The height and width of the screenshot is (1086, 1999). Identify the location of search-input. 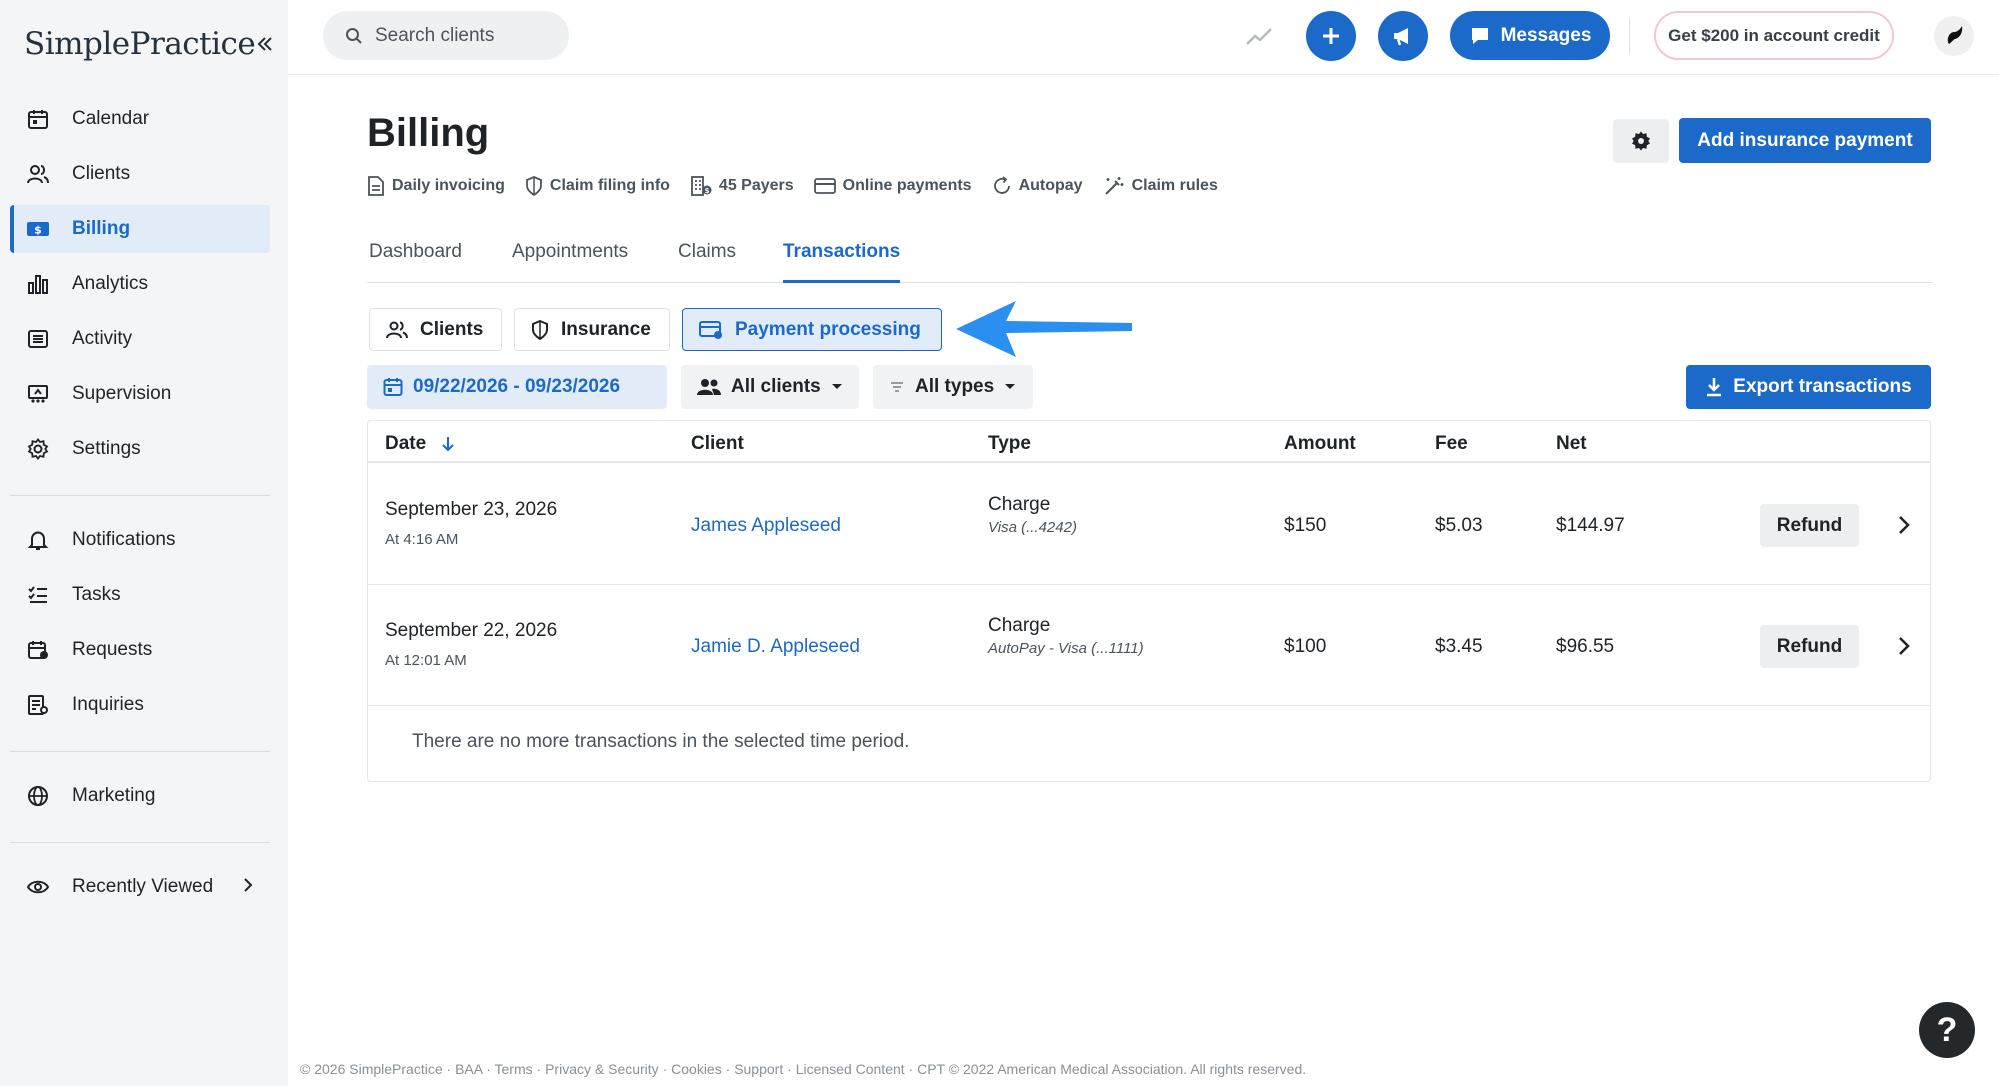
(465, 35).